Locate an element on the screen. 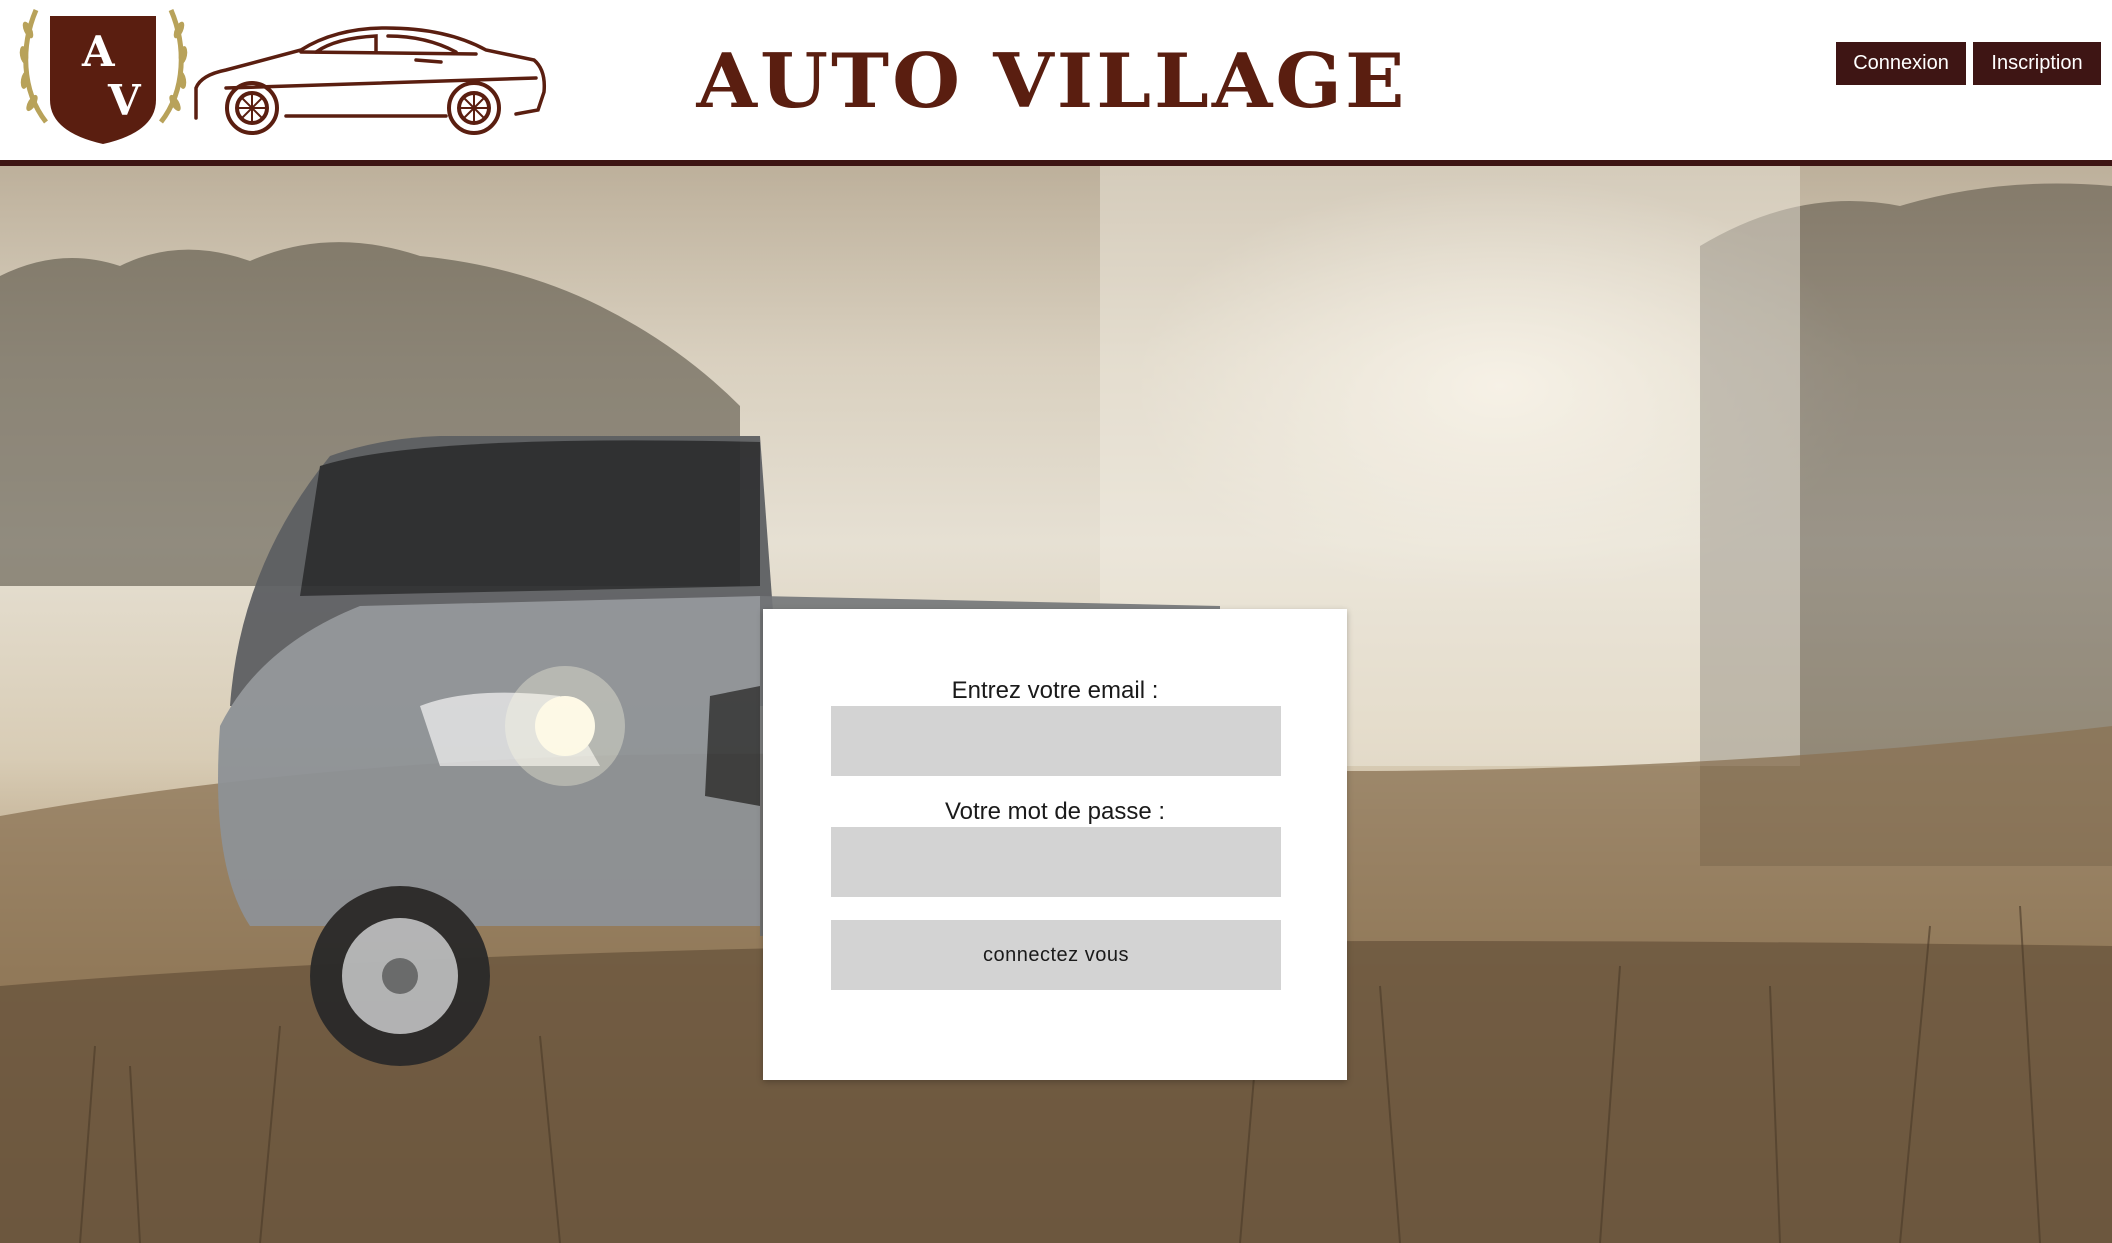  inscription-button: Inscription is located at coordinates (2037, 63).